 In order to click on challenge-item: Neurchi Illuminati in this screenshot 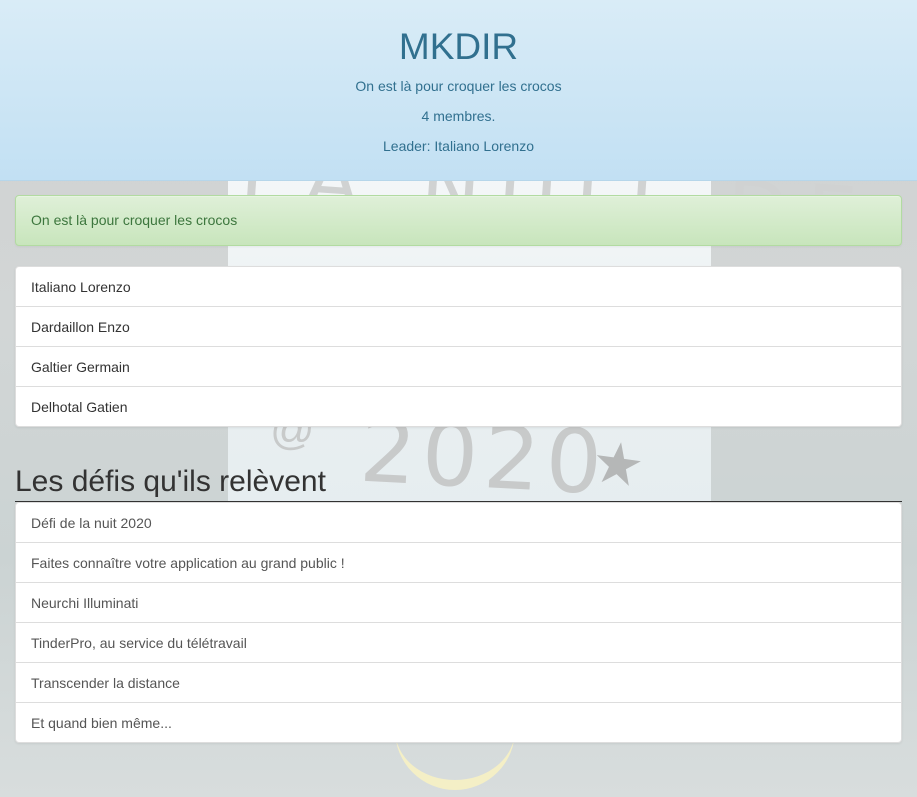, I will do `click(458, 602)`.